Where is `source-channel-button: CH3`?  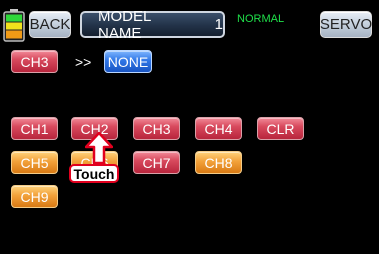
source-channel-button: CH3 is located at coordinates (34, 61).